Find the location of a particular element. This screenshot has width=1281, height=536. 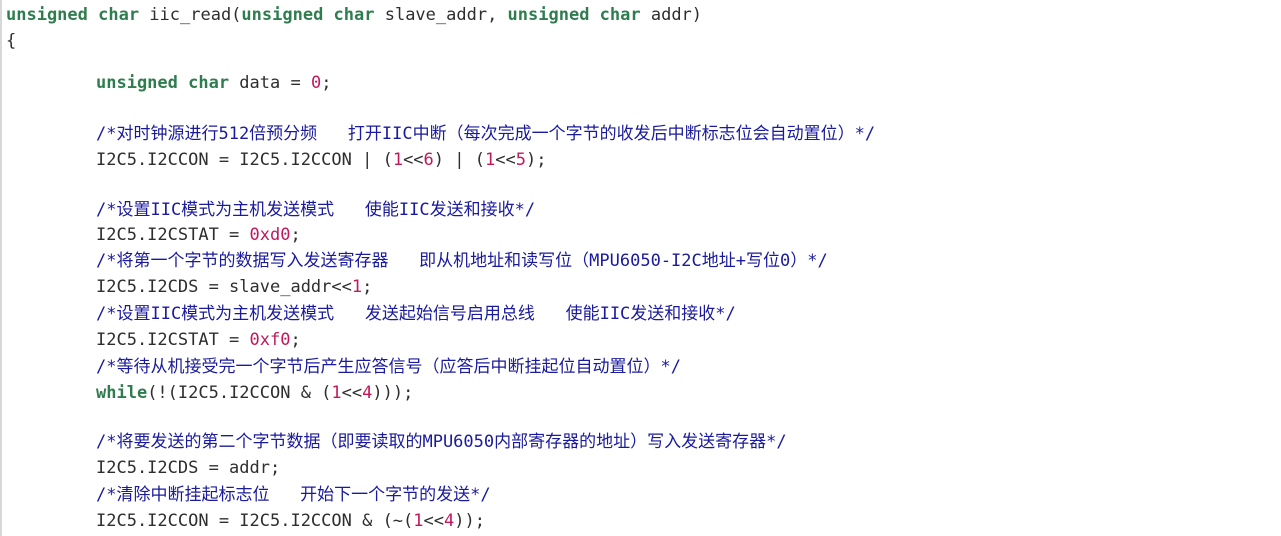

brace: { is located at coordinates (11, 41).